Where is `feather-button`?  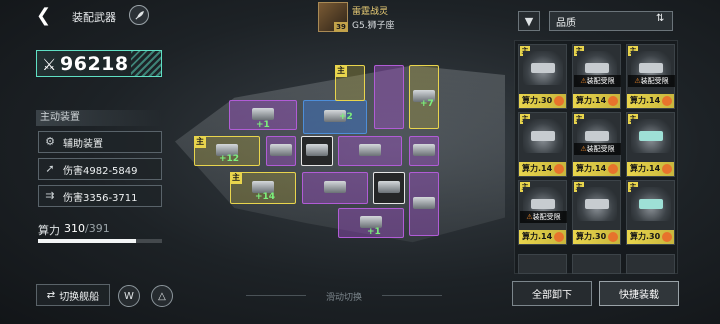 feather-button is located at coordinates (139, 15).